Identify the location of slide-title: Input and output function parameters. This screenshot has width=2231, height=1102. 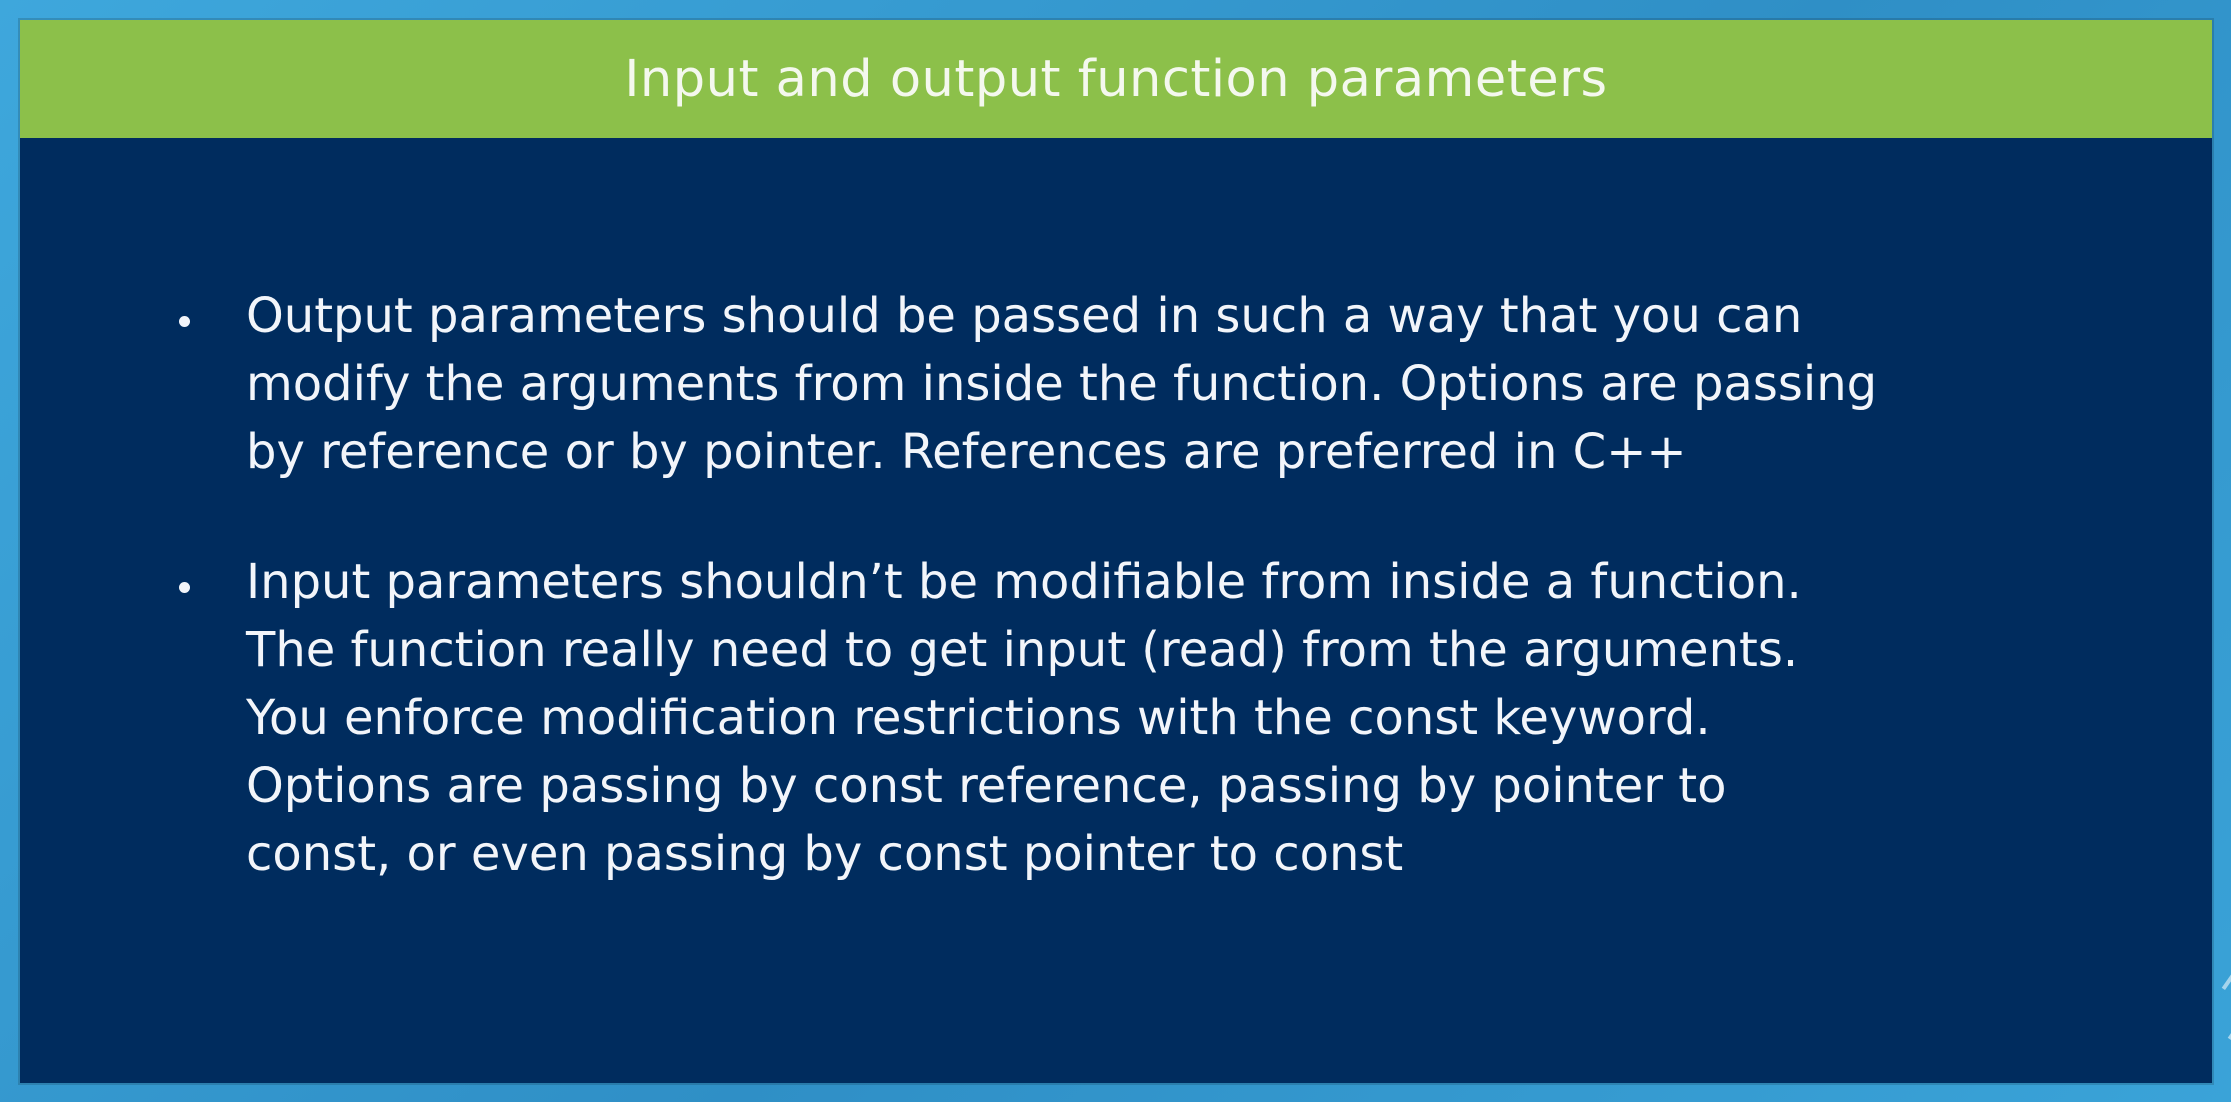
(1116, 79).